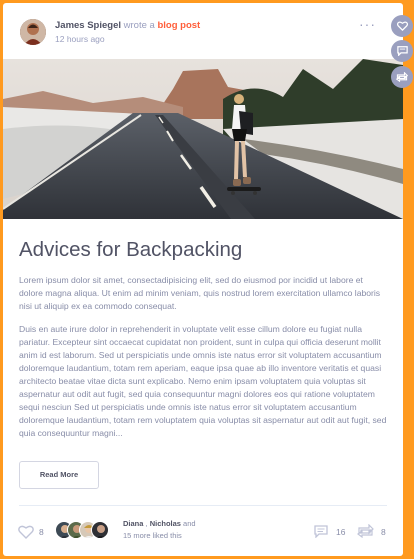 The image size is (414, 559). I want to click on post-title: Advices for Backpacking, so click(204, 250).